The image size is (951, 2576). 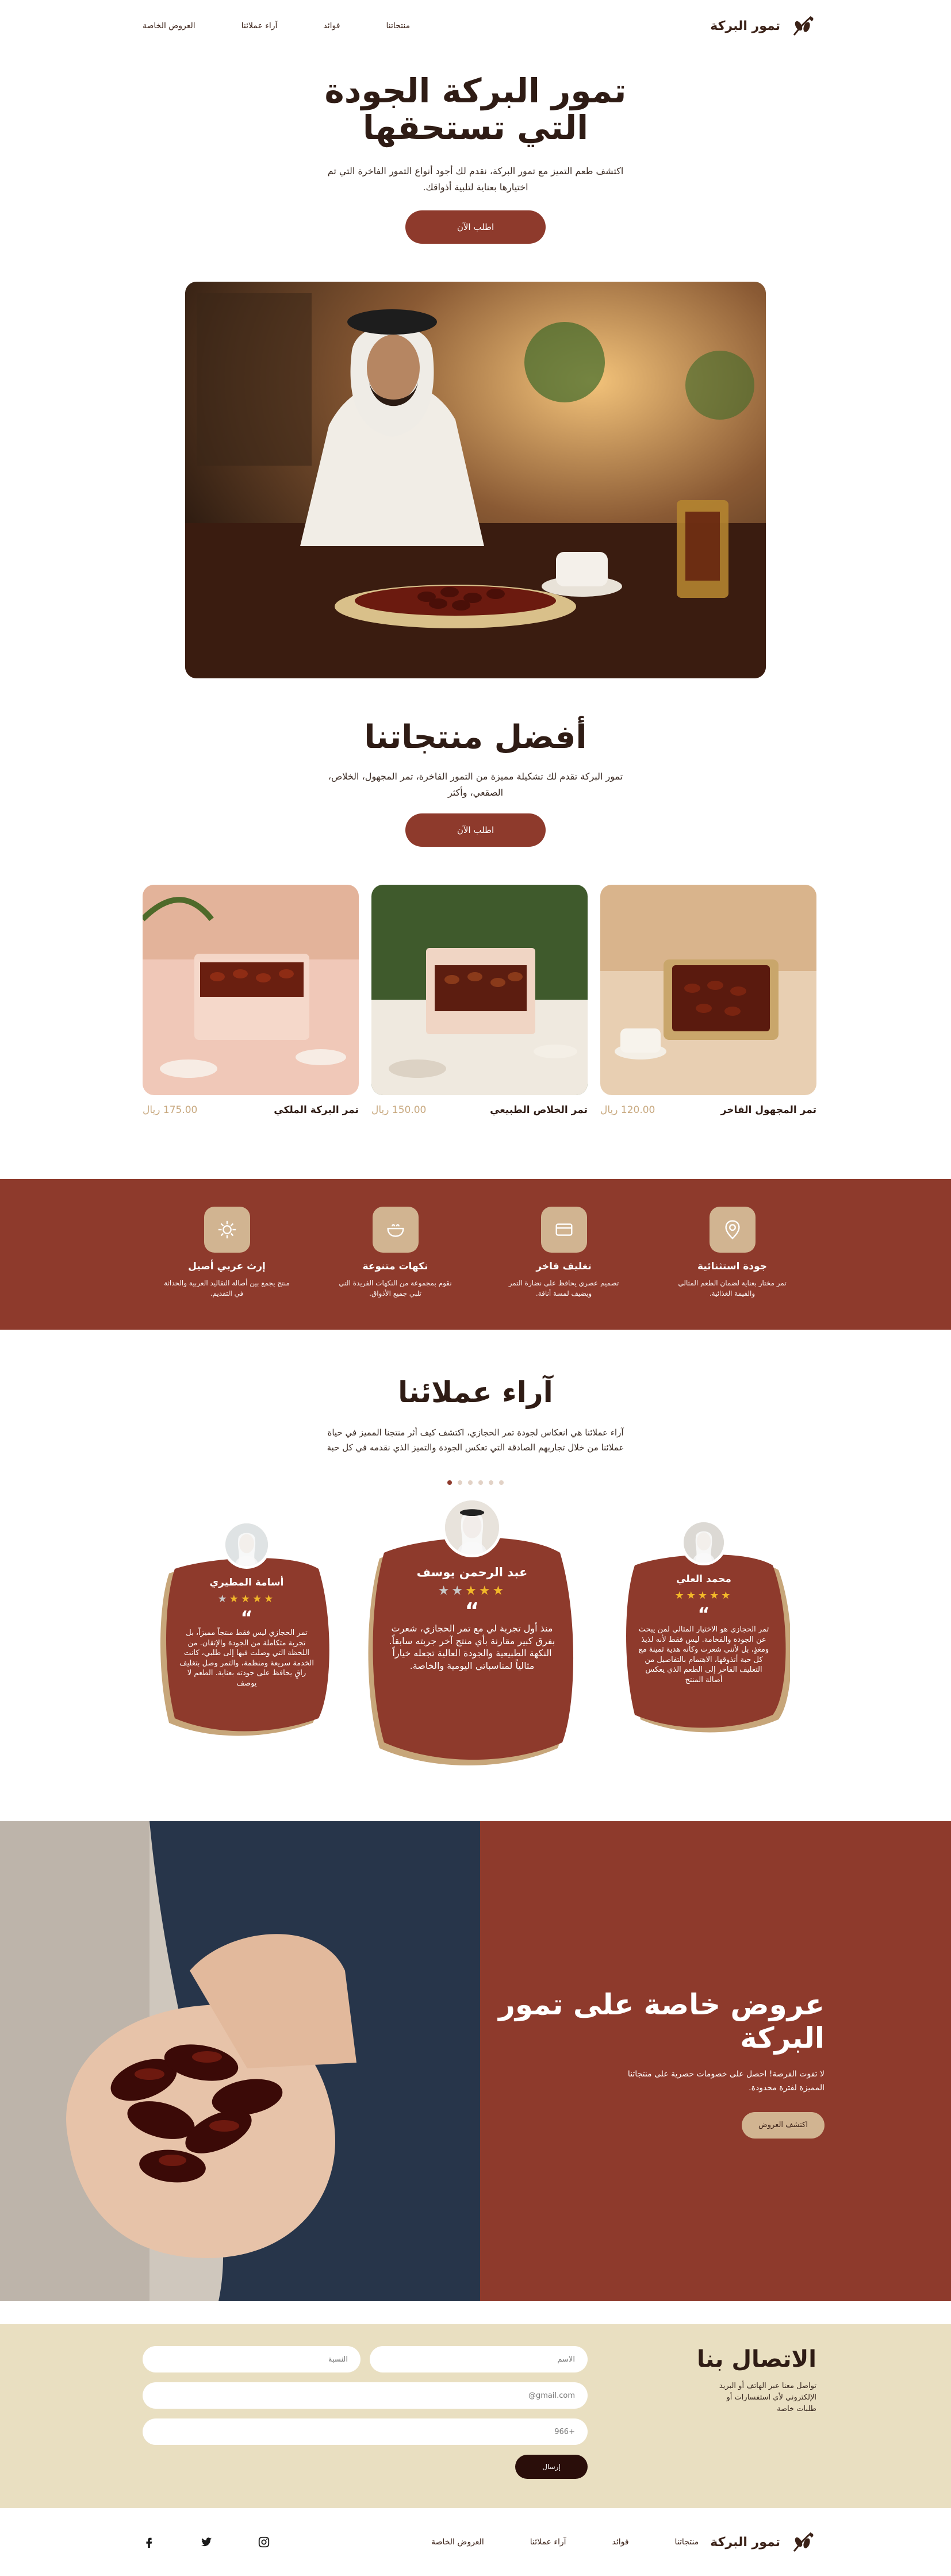 What do you see at coordinates (661, 2021) in the screenshot?
I see `offers-title: عروض خاصة على تمور البركة` at bounding box center [661, 2021].